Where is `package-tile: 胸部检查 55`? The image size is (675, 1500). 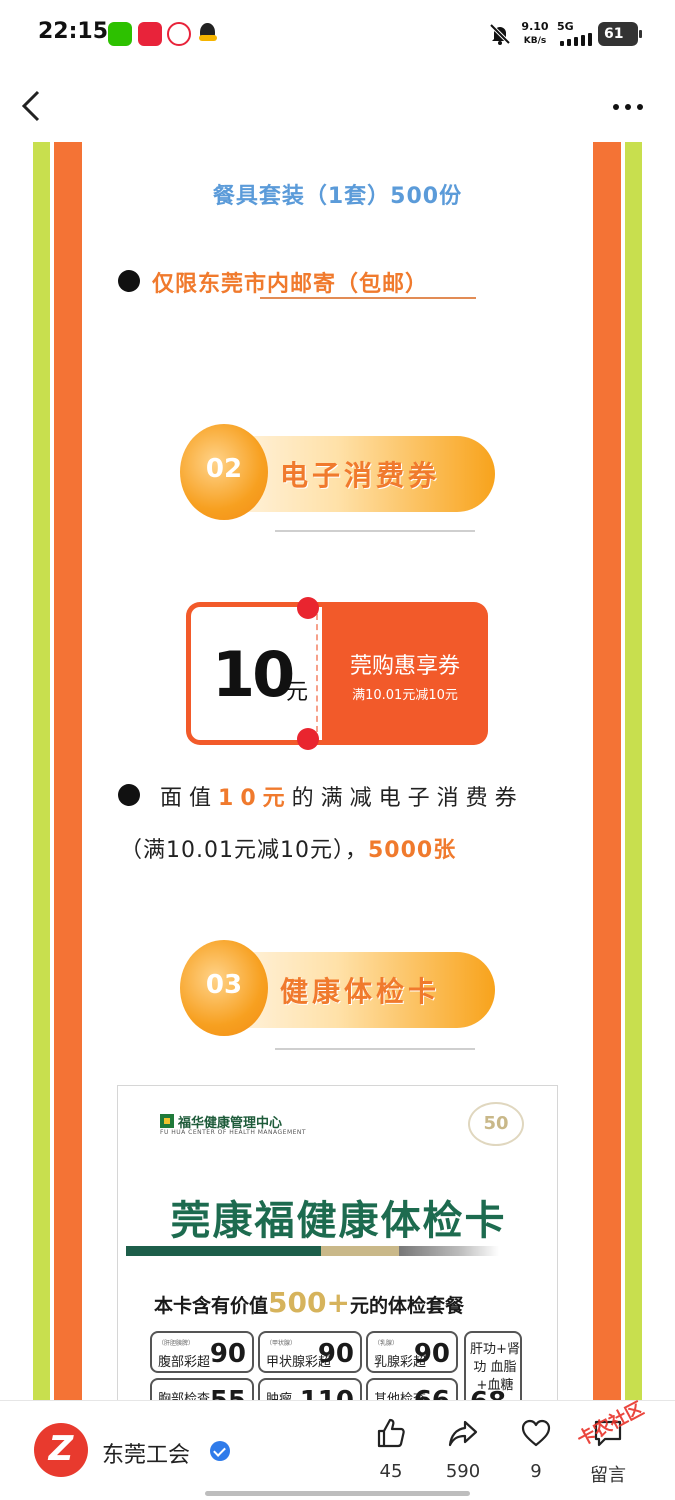 package-tile: 胸部检查 55 is located at coordinates (202, 1389).